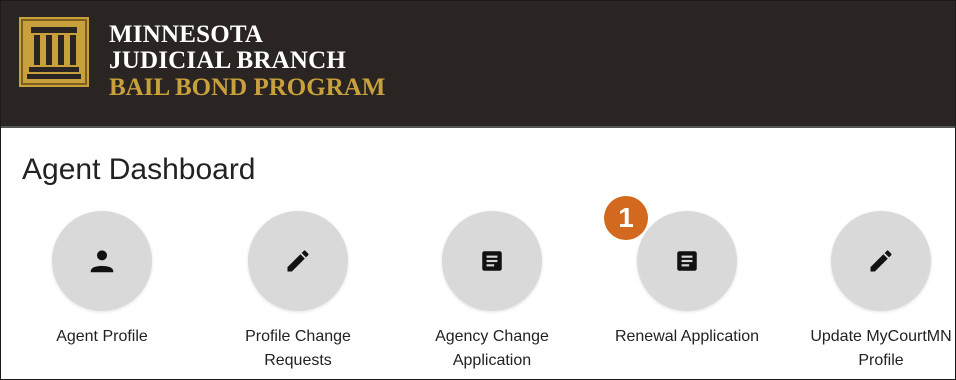  I want to click on tile-label-line2: Application, so click(492, 360).